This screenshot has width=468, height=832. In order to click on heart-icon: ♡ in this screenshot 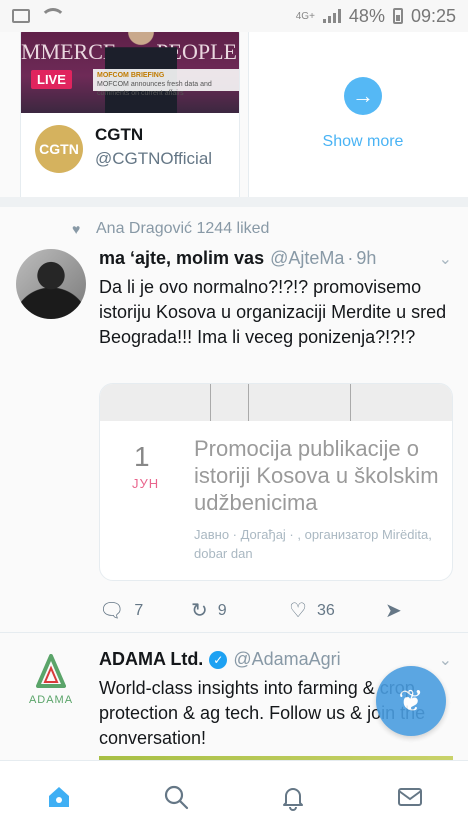, I will do `click(298, 611)`.